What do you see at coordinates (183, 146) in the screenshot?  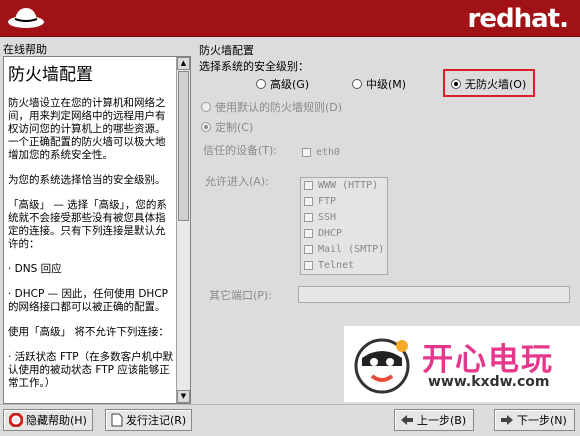 I see `scroll-thumb` at bounding box center [183, 146].